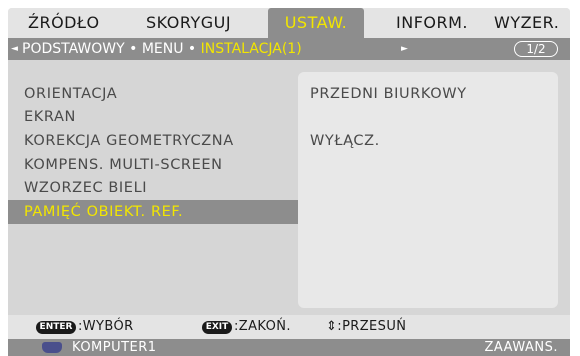 The height and width of the screenshot is (356, 580). What do you see at coordinates (111, 49) in the screenshot?
I see `breadcrumb-prefix: PODSTAWOWY • MENU •` at bounding box center [111, 49].